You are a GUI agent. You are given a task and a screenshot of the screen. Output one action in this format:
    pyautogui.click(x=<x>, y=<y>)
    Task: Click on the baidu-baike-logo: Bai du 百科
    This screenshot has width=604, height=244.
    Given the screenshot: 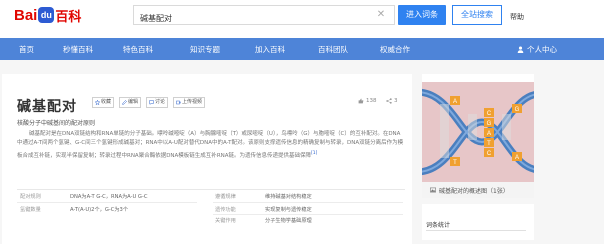 What is the action you would take?
    pyautogui.click(x=47, y=15)
    